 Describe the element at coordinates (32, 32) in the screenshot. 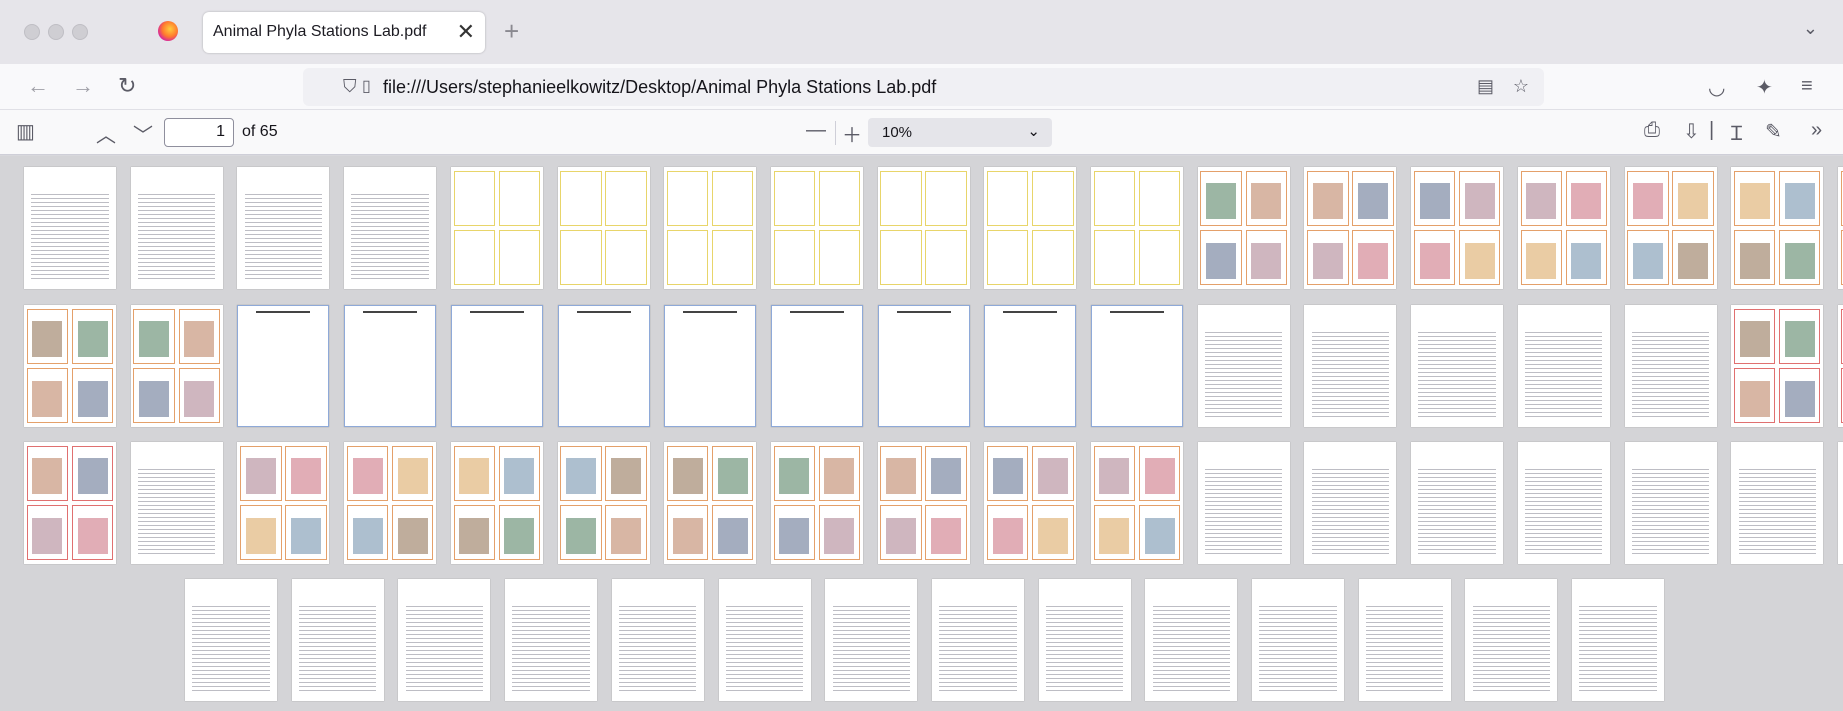

I see `close-window-button` at that location.